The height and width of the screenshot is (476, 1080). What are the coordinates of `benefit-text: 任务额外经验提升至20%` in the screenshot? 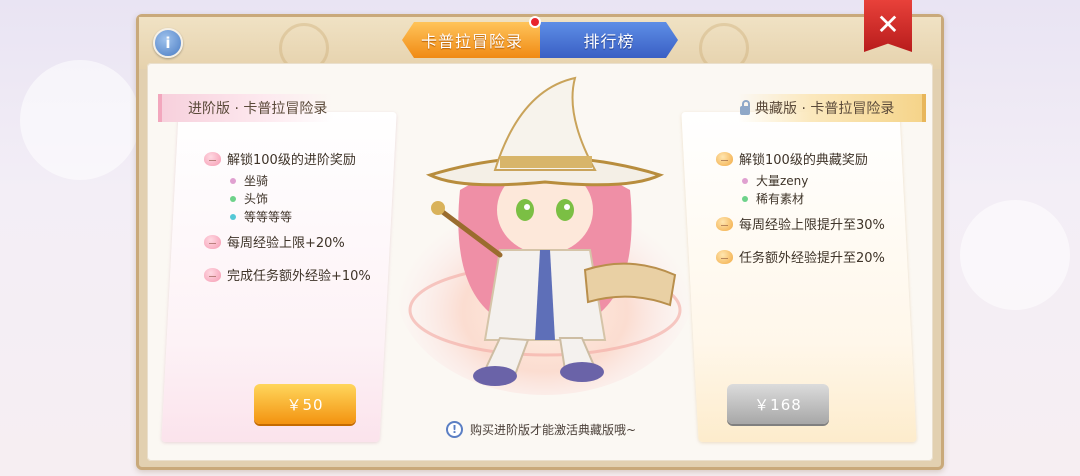 It's located at (812, 258).